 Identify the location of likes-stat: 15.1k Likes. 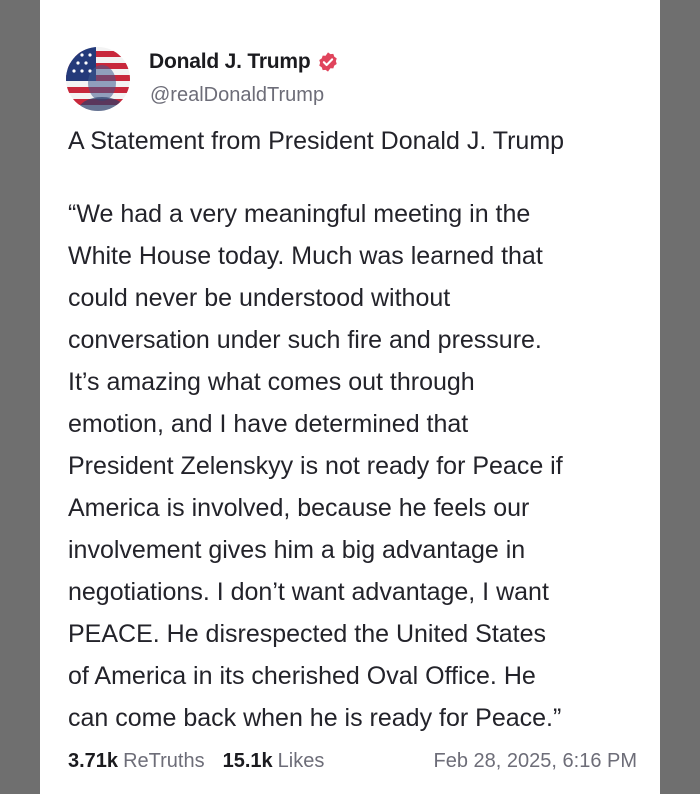
(274, 761).